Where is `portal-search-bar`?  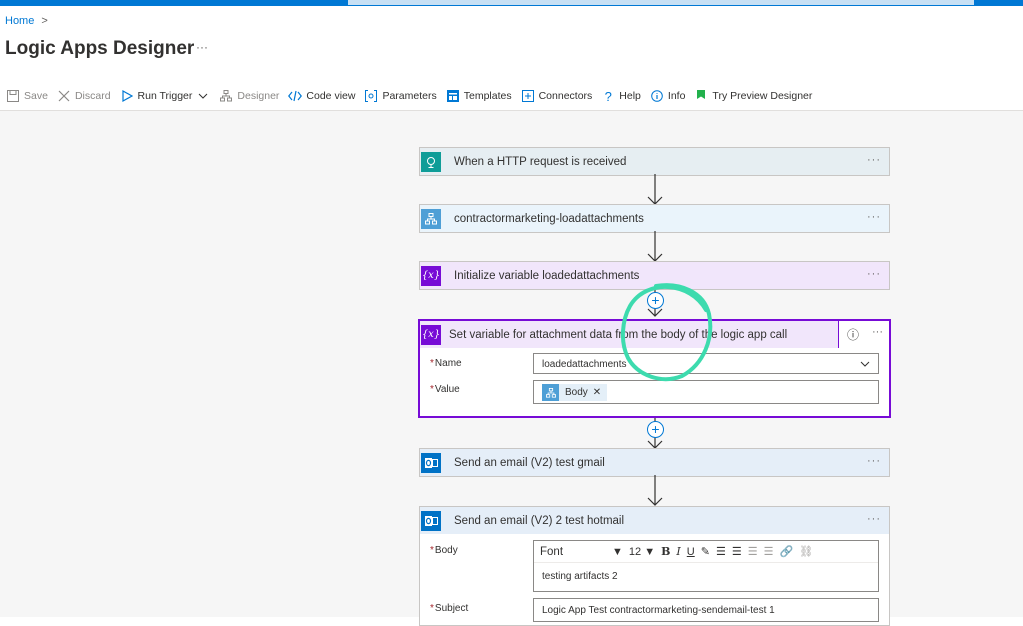
portal-search-bar is located at coordinates (661, 2).